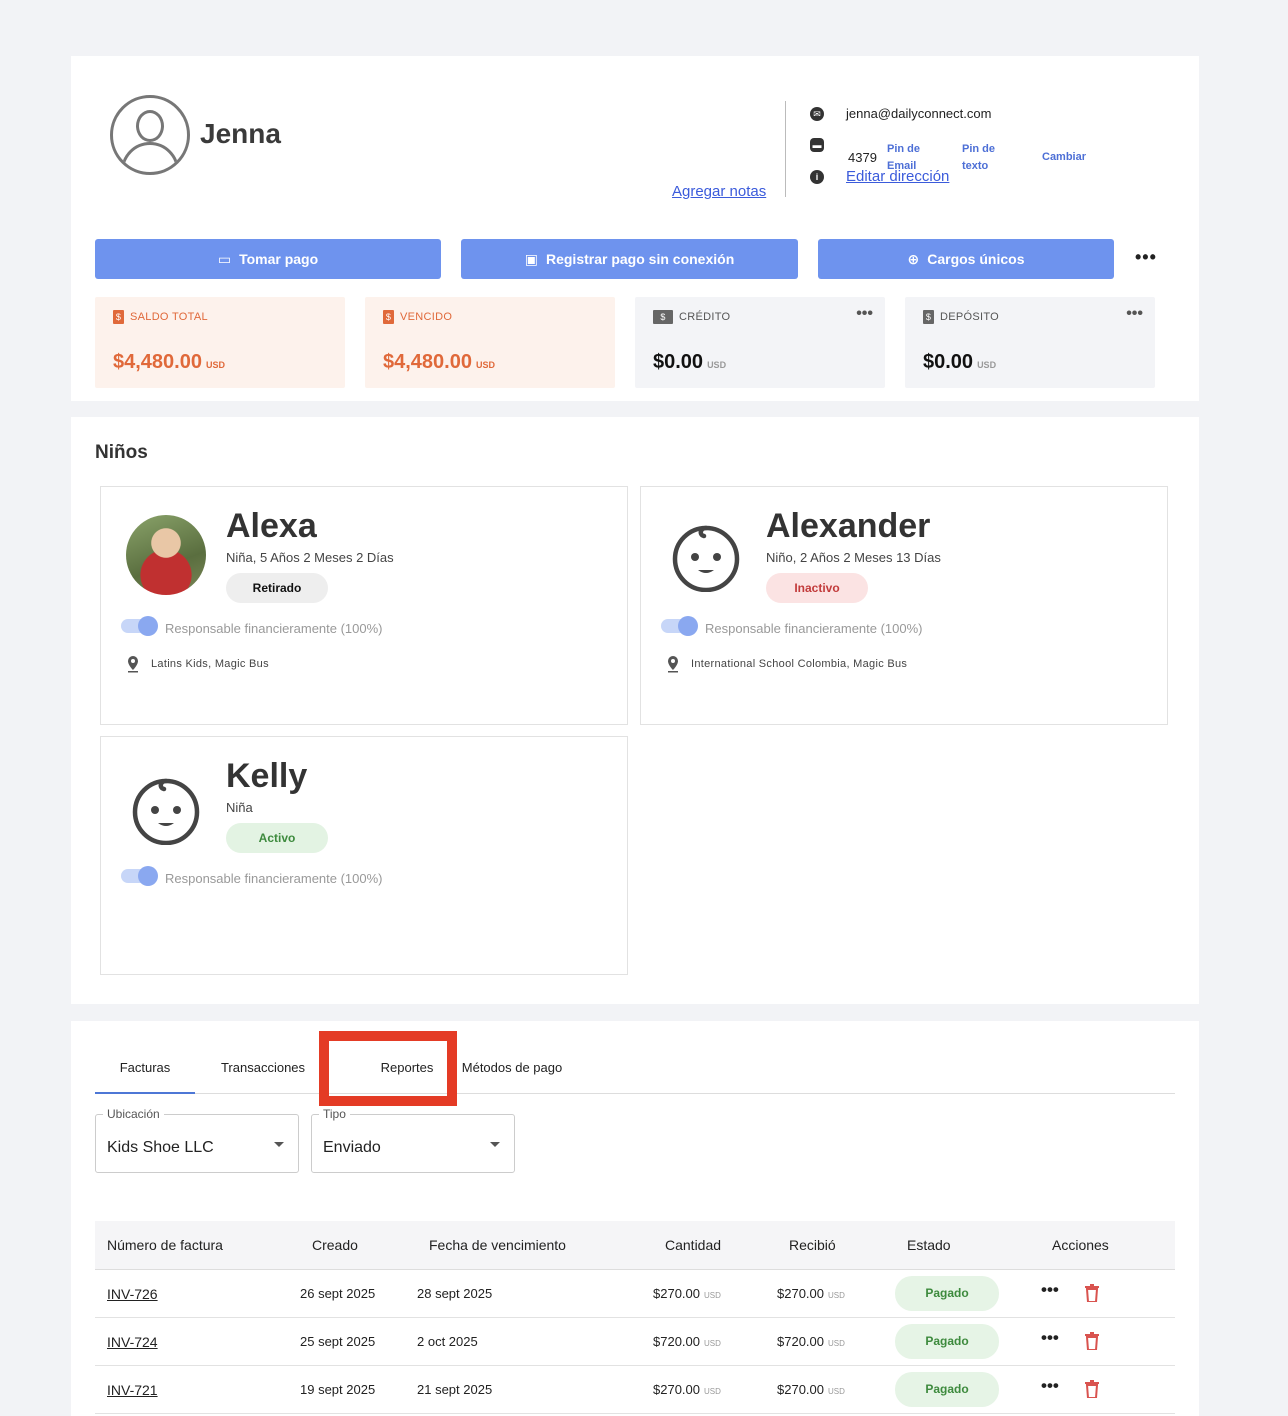 This screenshot has width=1288, height=1416. What do you see at coordinates (240, 133) in the screenshot?
I see `profile-name: Jenna` at bounding box center [240, 133].